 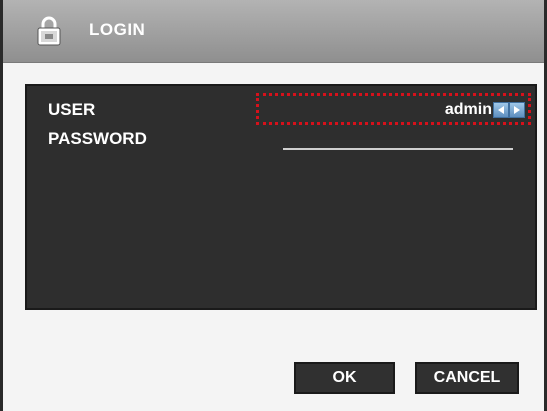 What do you see at coordinates (117, 29) in the screenshot?
I see `dialog-title: LOGIN` at bounding box center [117, 29].